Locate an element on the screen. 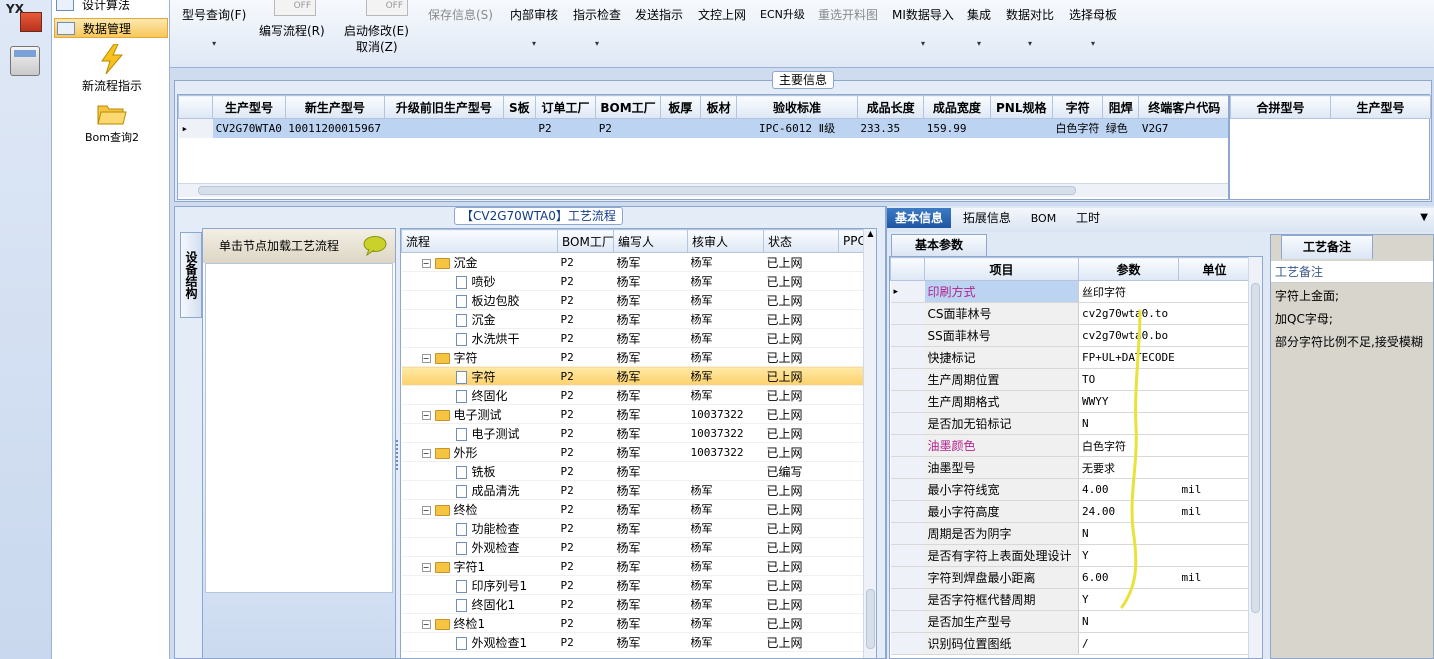 The image size is (1434, 659). col-header: 板材 is located at coordinates (719, 107).